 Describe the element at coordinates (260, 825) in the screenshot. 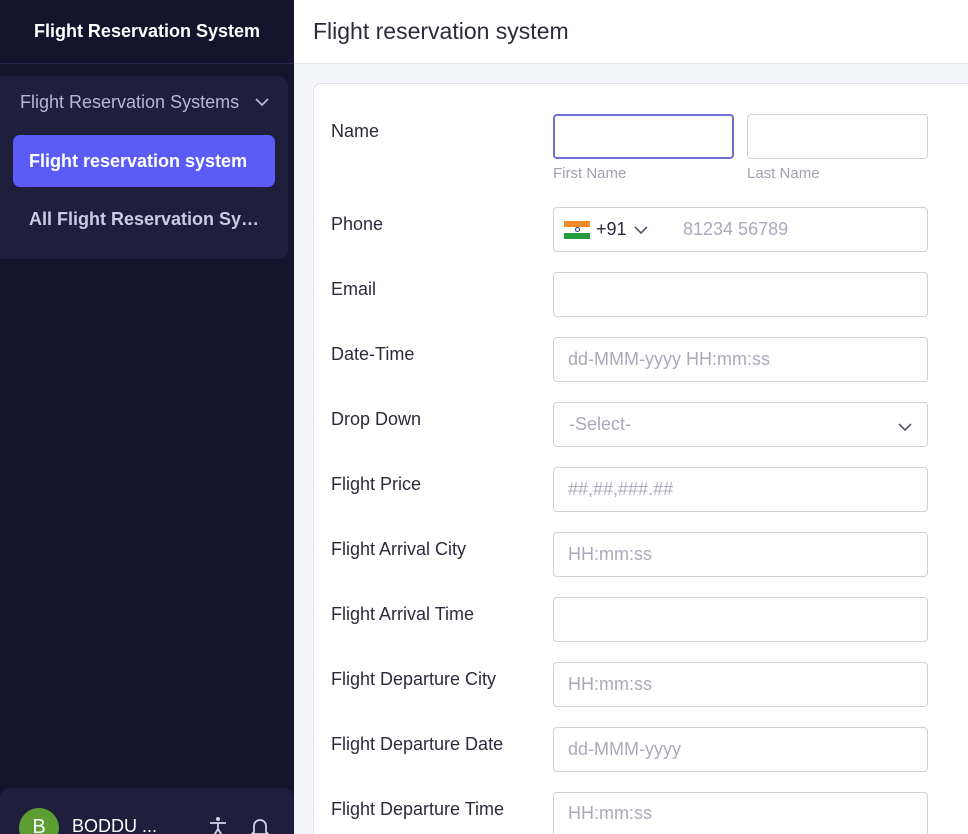

I see `bell-icon` at that location.